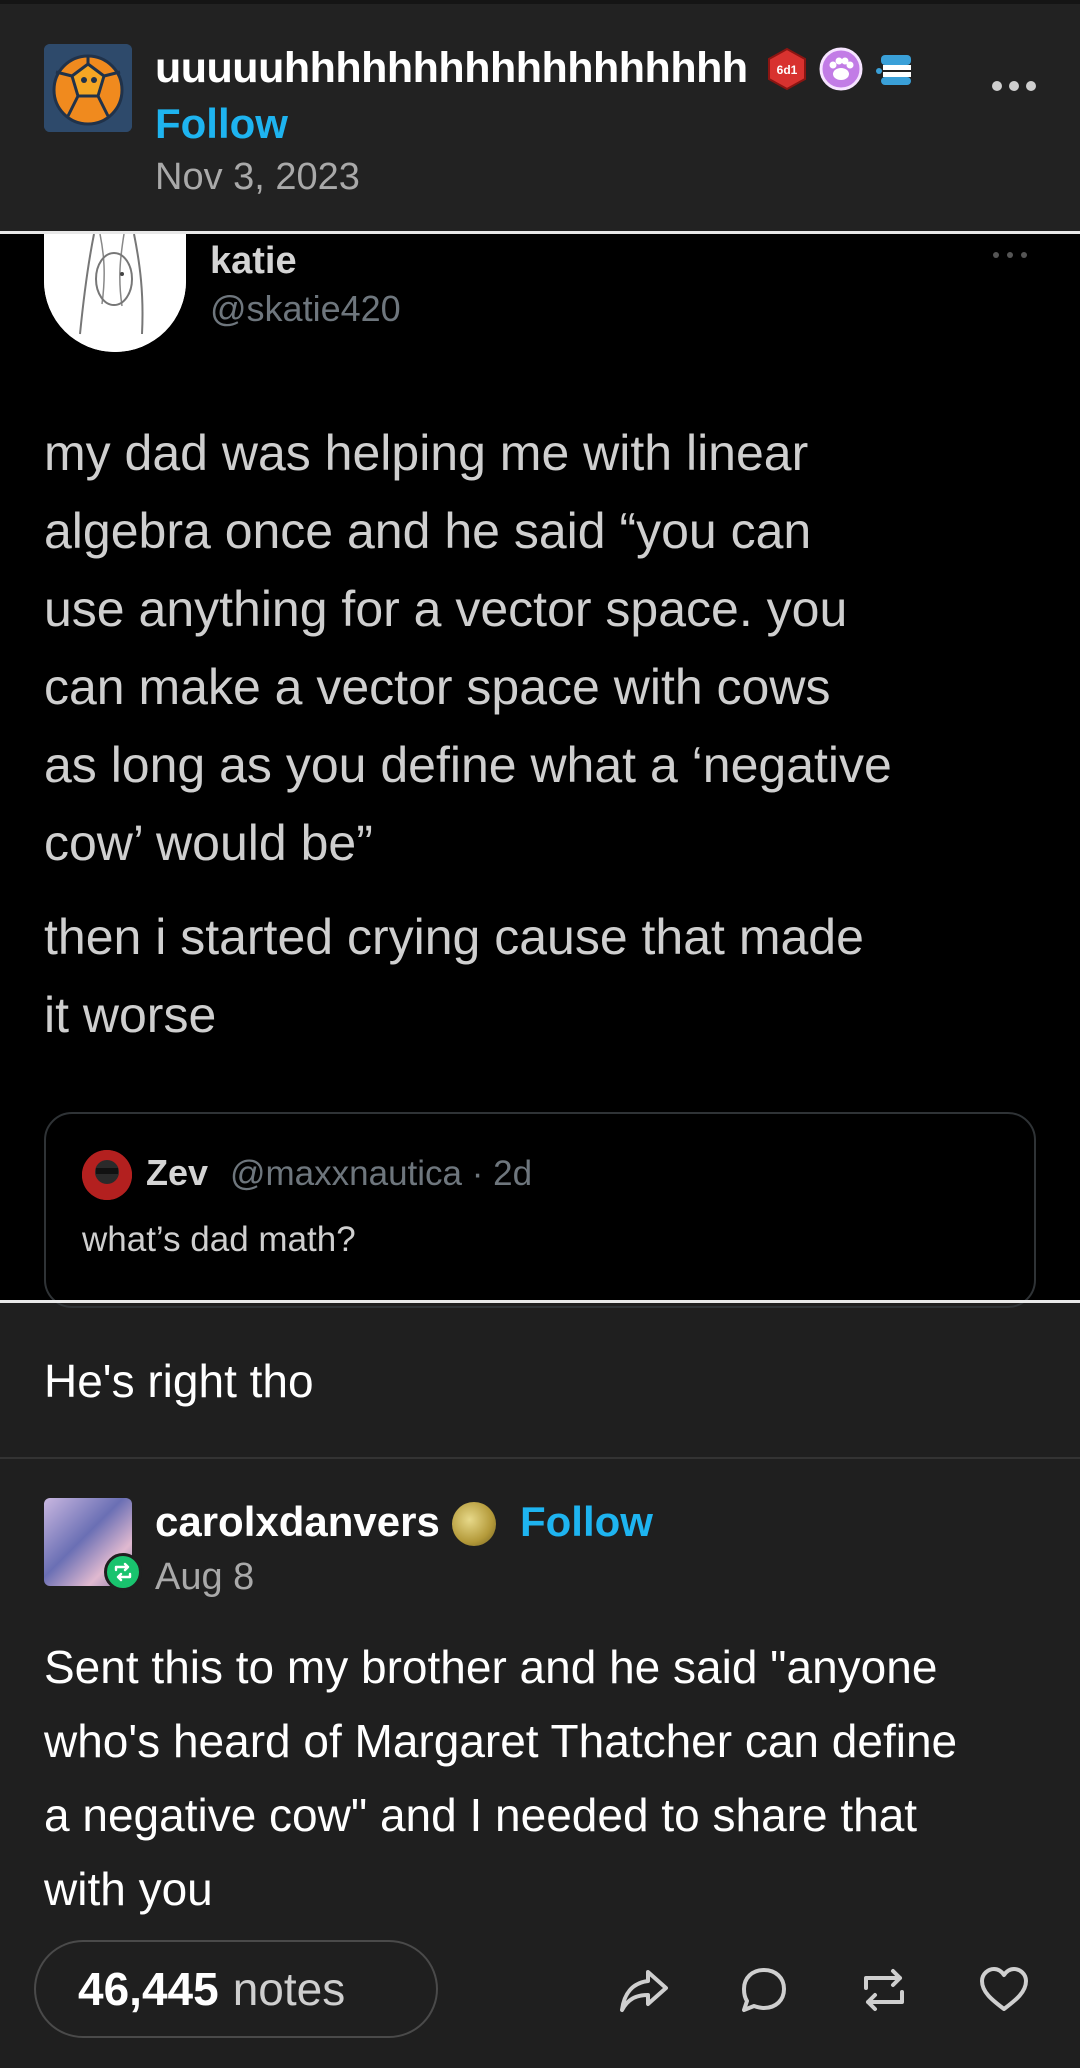  I want to click on notes-count: 46,445, so click(148, 1989).